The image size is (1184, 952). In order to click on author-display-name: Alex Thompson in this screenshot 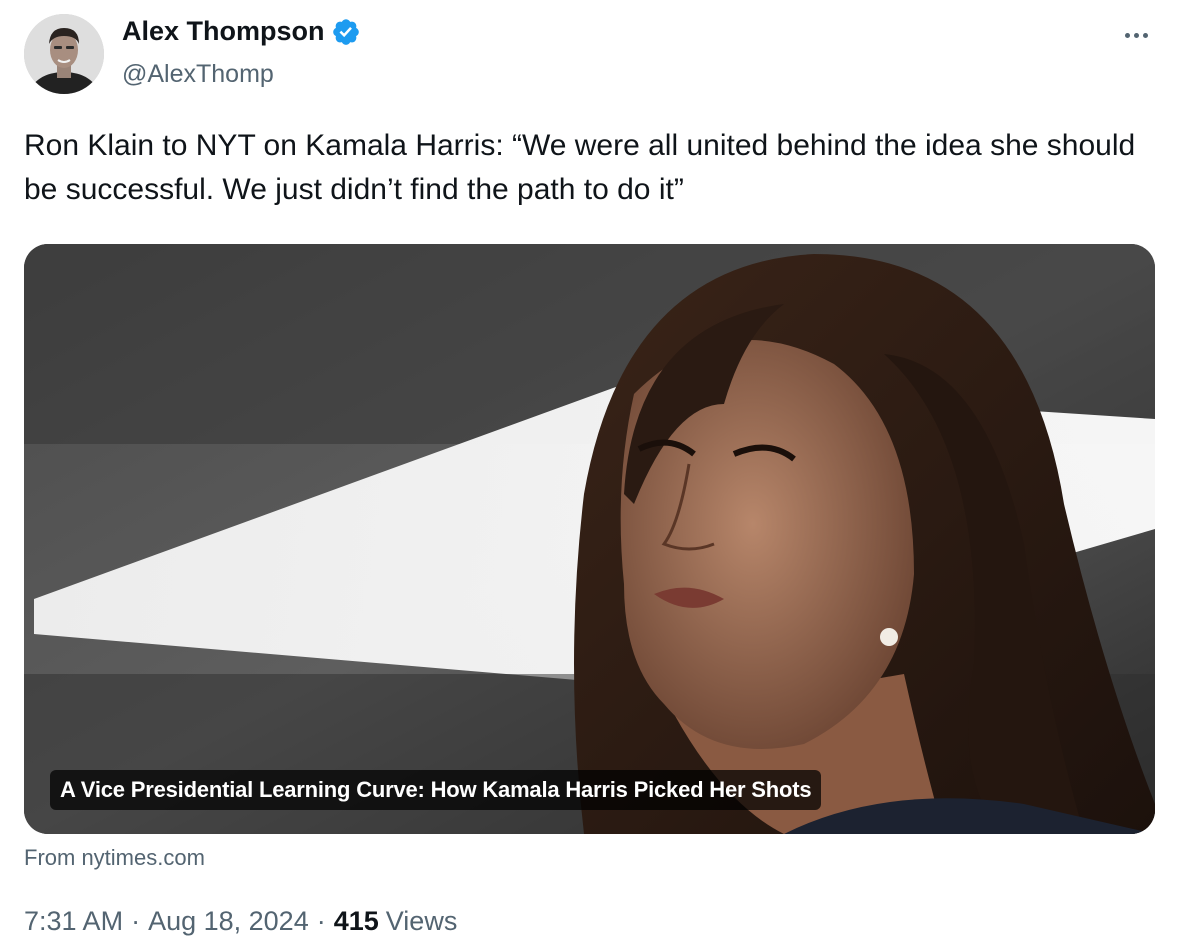, I will do `click(223, 31)`.